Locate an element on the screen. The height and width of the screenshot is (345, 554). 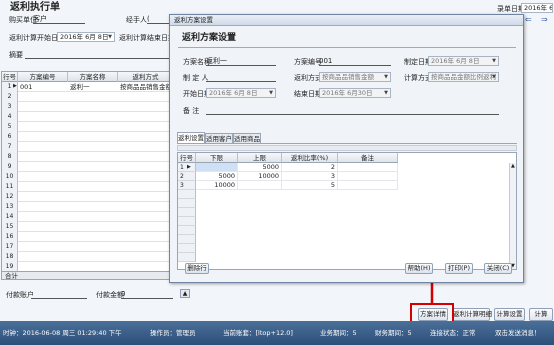
pay-account-field is located at coordinates (59, 295).